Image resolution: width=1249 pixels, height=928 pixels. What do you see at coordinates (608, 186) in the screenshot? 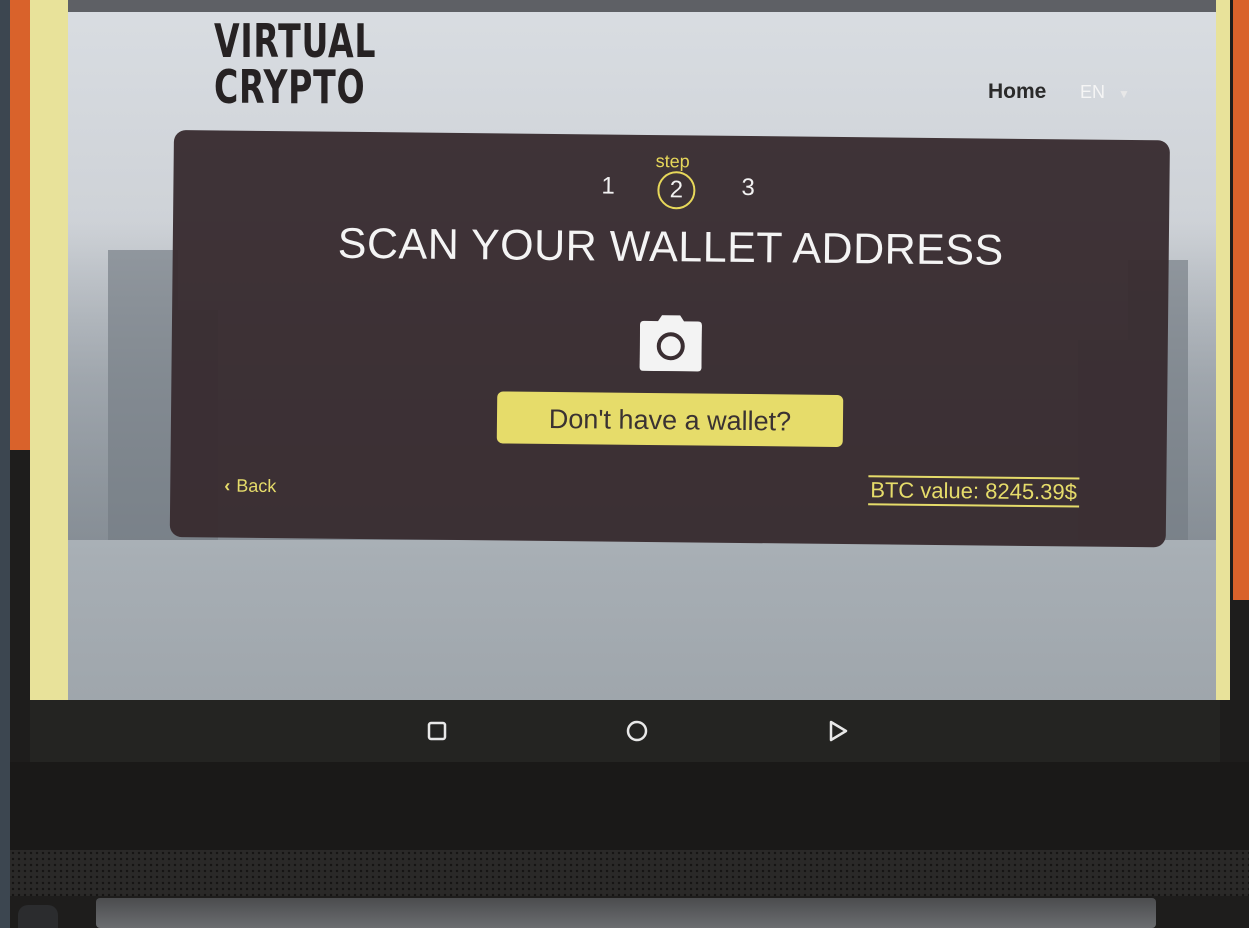
I see `step-1: 1` at bounding box center [608, 186].